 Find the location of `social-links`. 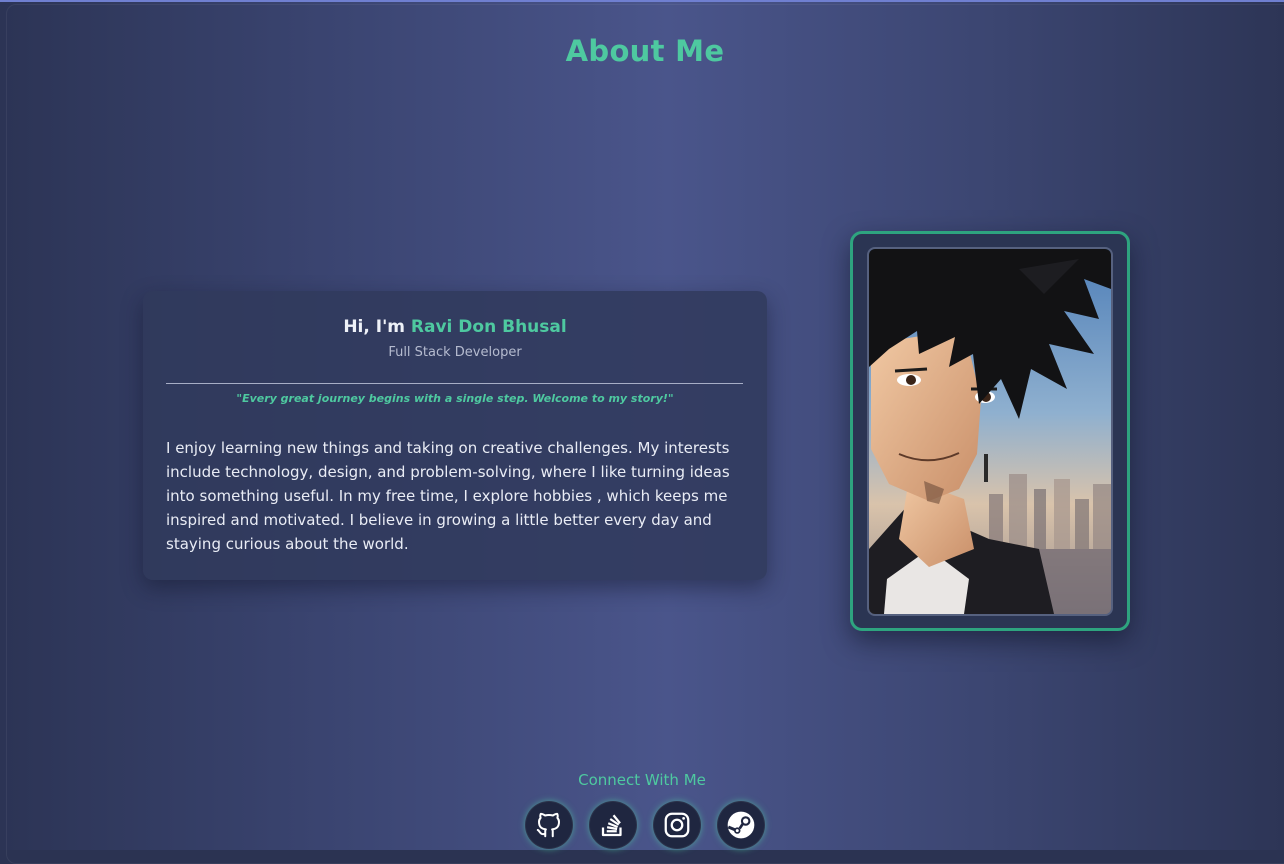

social-links is located at coordinates (646, 826).